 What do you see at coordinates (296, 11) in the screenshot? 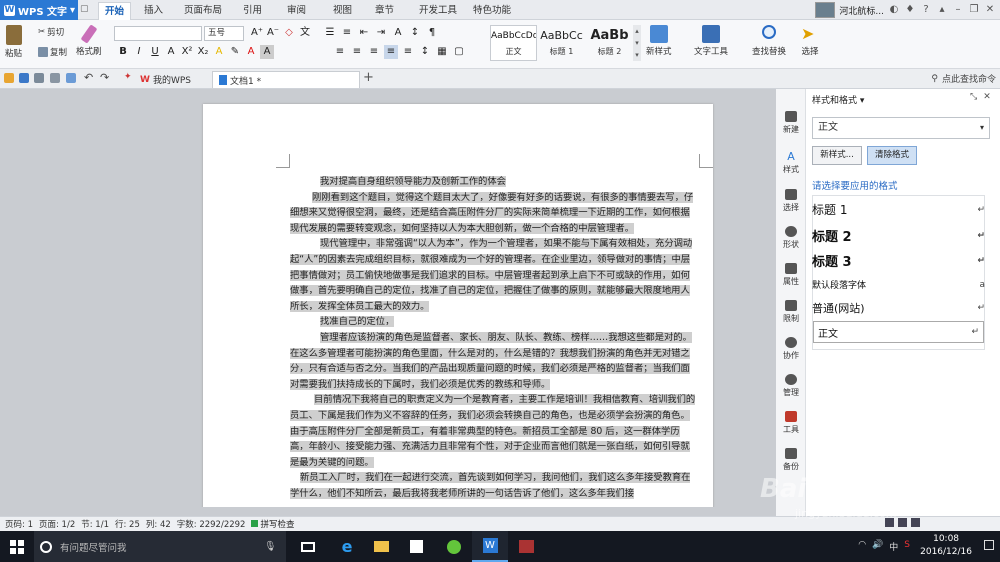
I see `tab-review: 审阅` at bounding box center [296, 11].